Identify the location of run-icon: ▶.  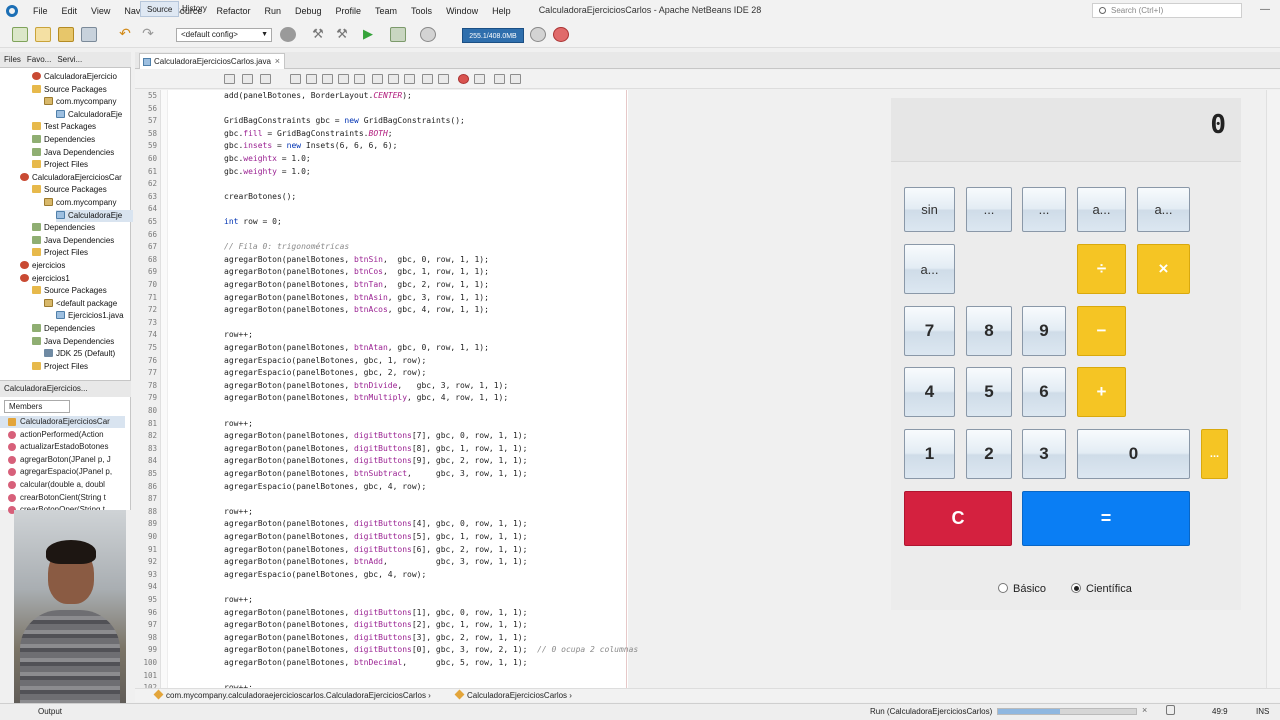
(368, 34).